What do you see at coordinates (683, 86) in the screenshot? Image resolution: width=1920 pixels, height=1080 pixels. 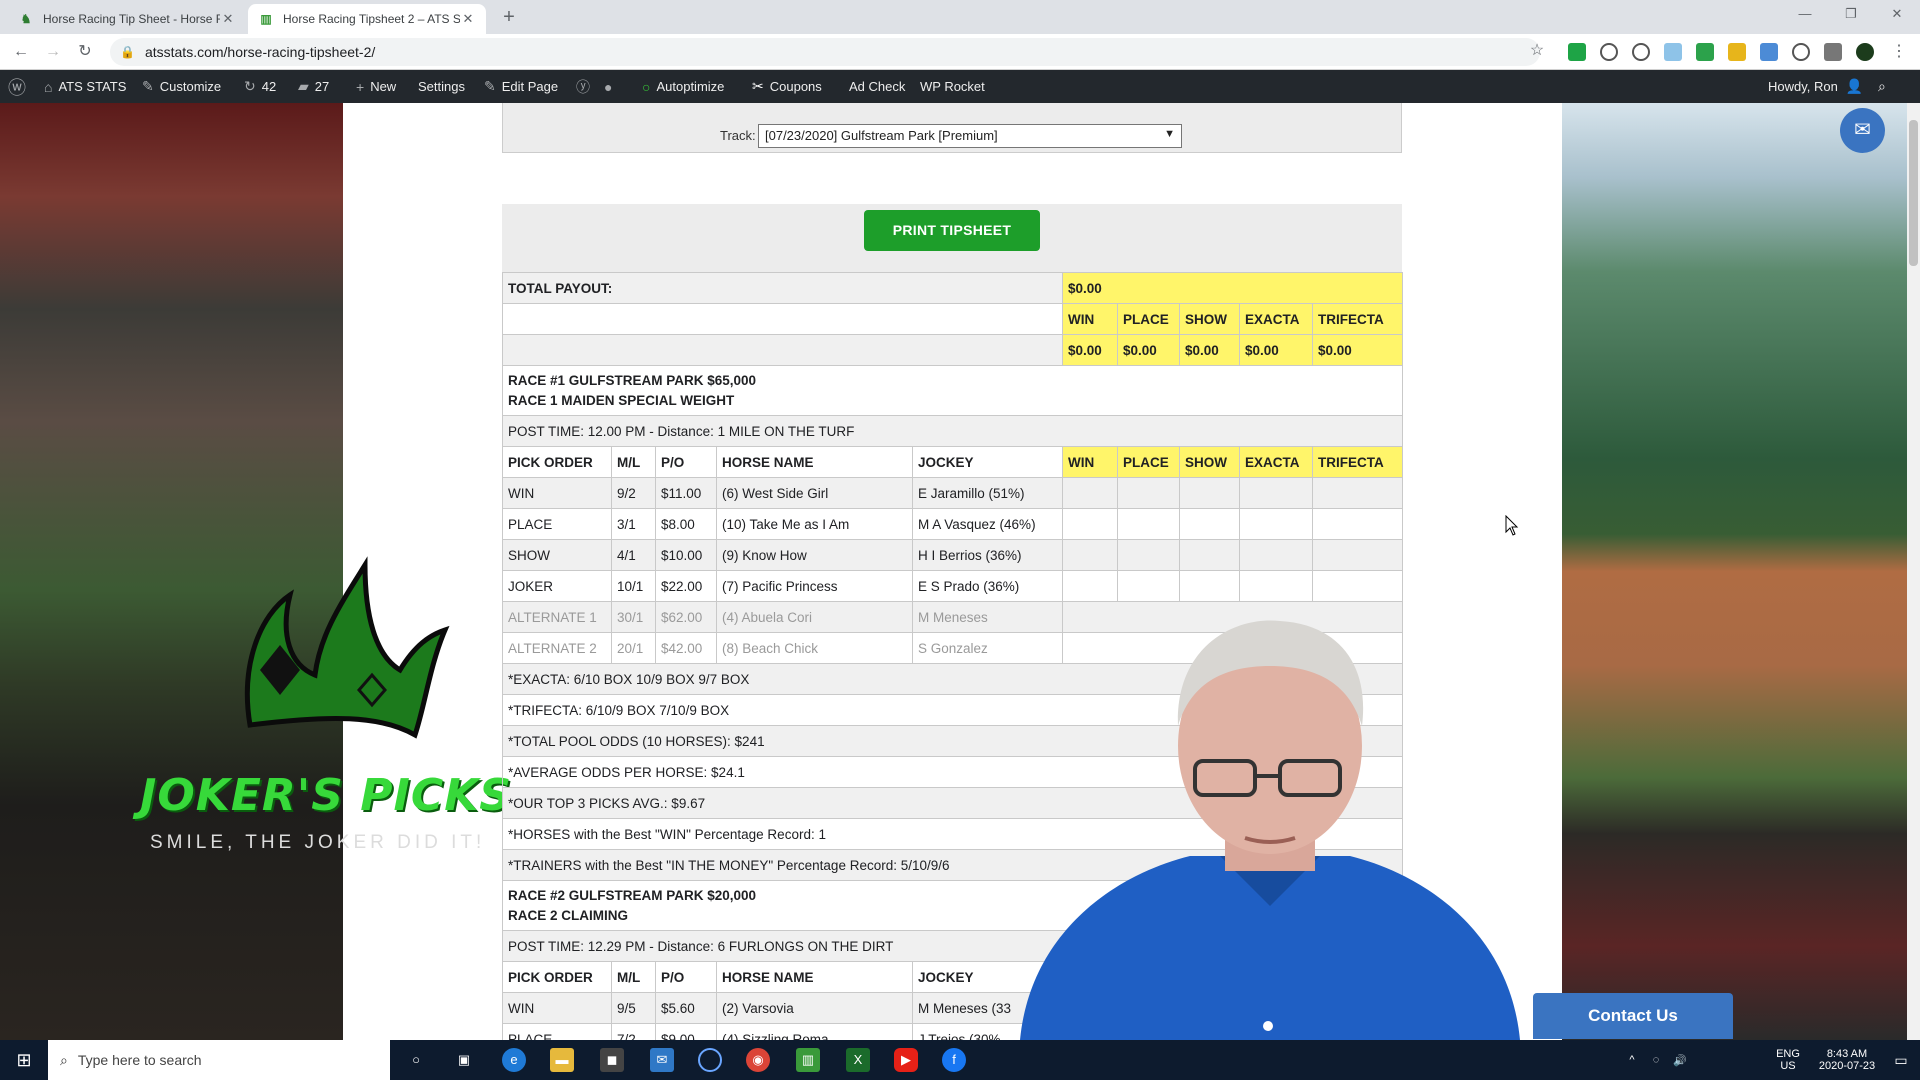 I see `wp-autoptimize: ○ Autoptimize` at bounding box center [683, 86].